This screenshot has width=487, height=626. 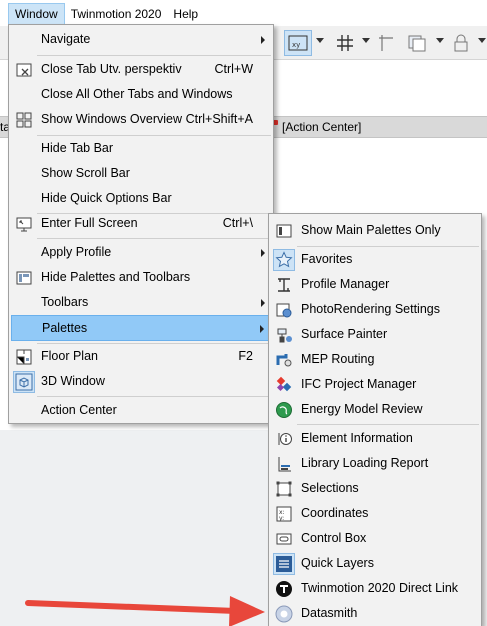 I want to click on menu-item-palettes: Palettes, so click(x=141, y=328).